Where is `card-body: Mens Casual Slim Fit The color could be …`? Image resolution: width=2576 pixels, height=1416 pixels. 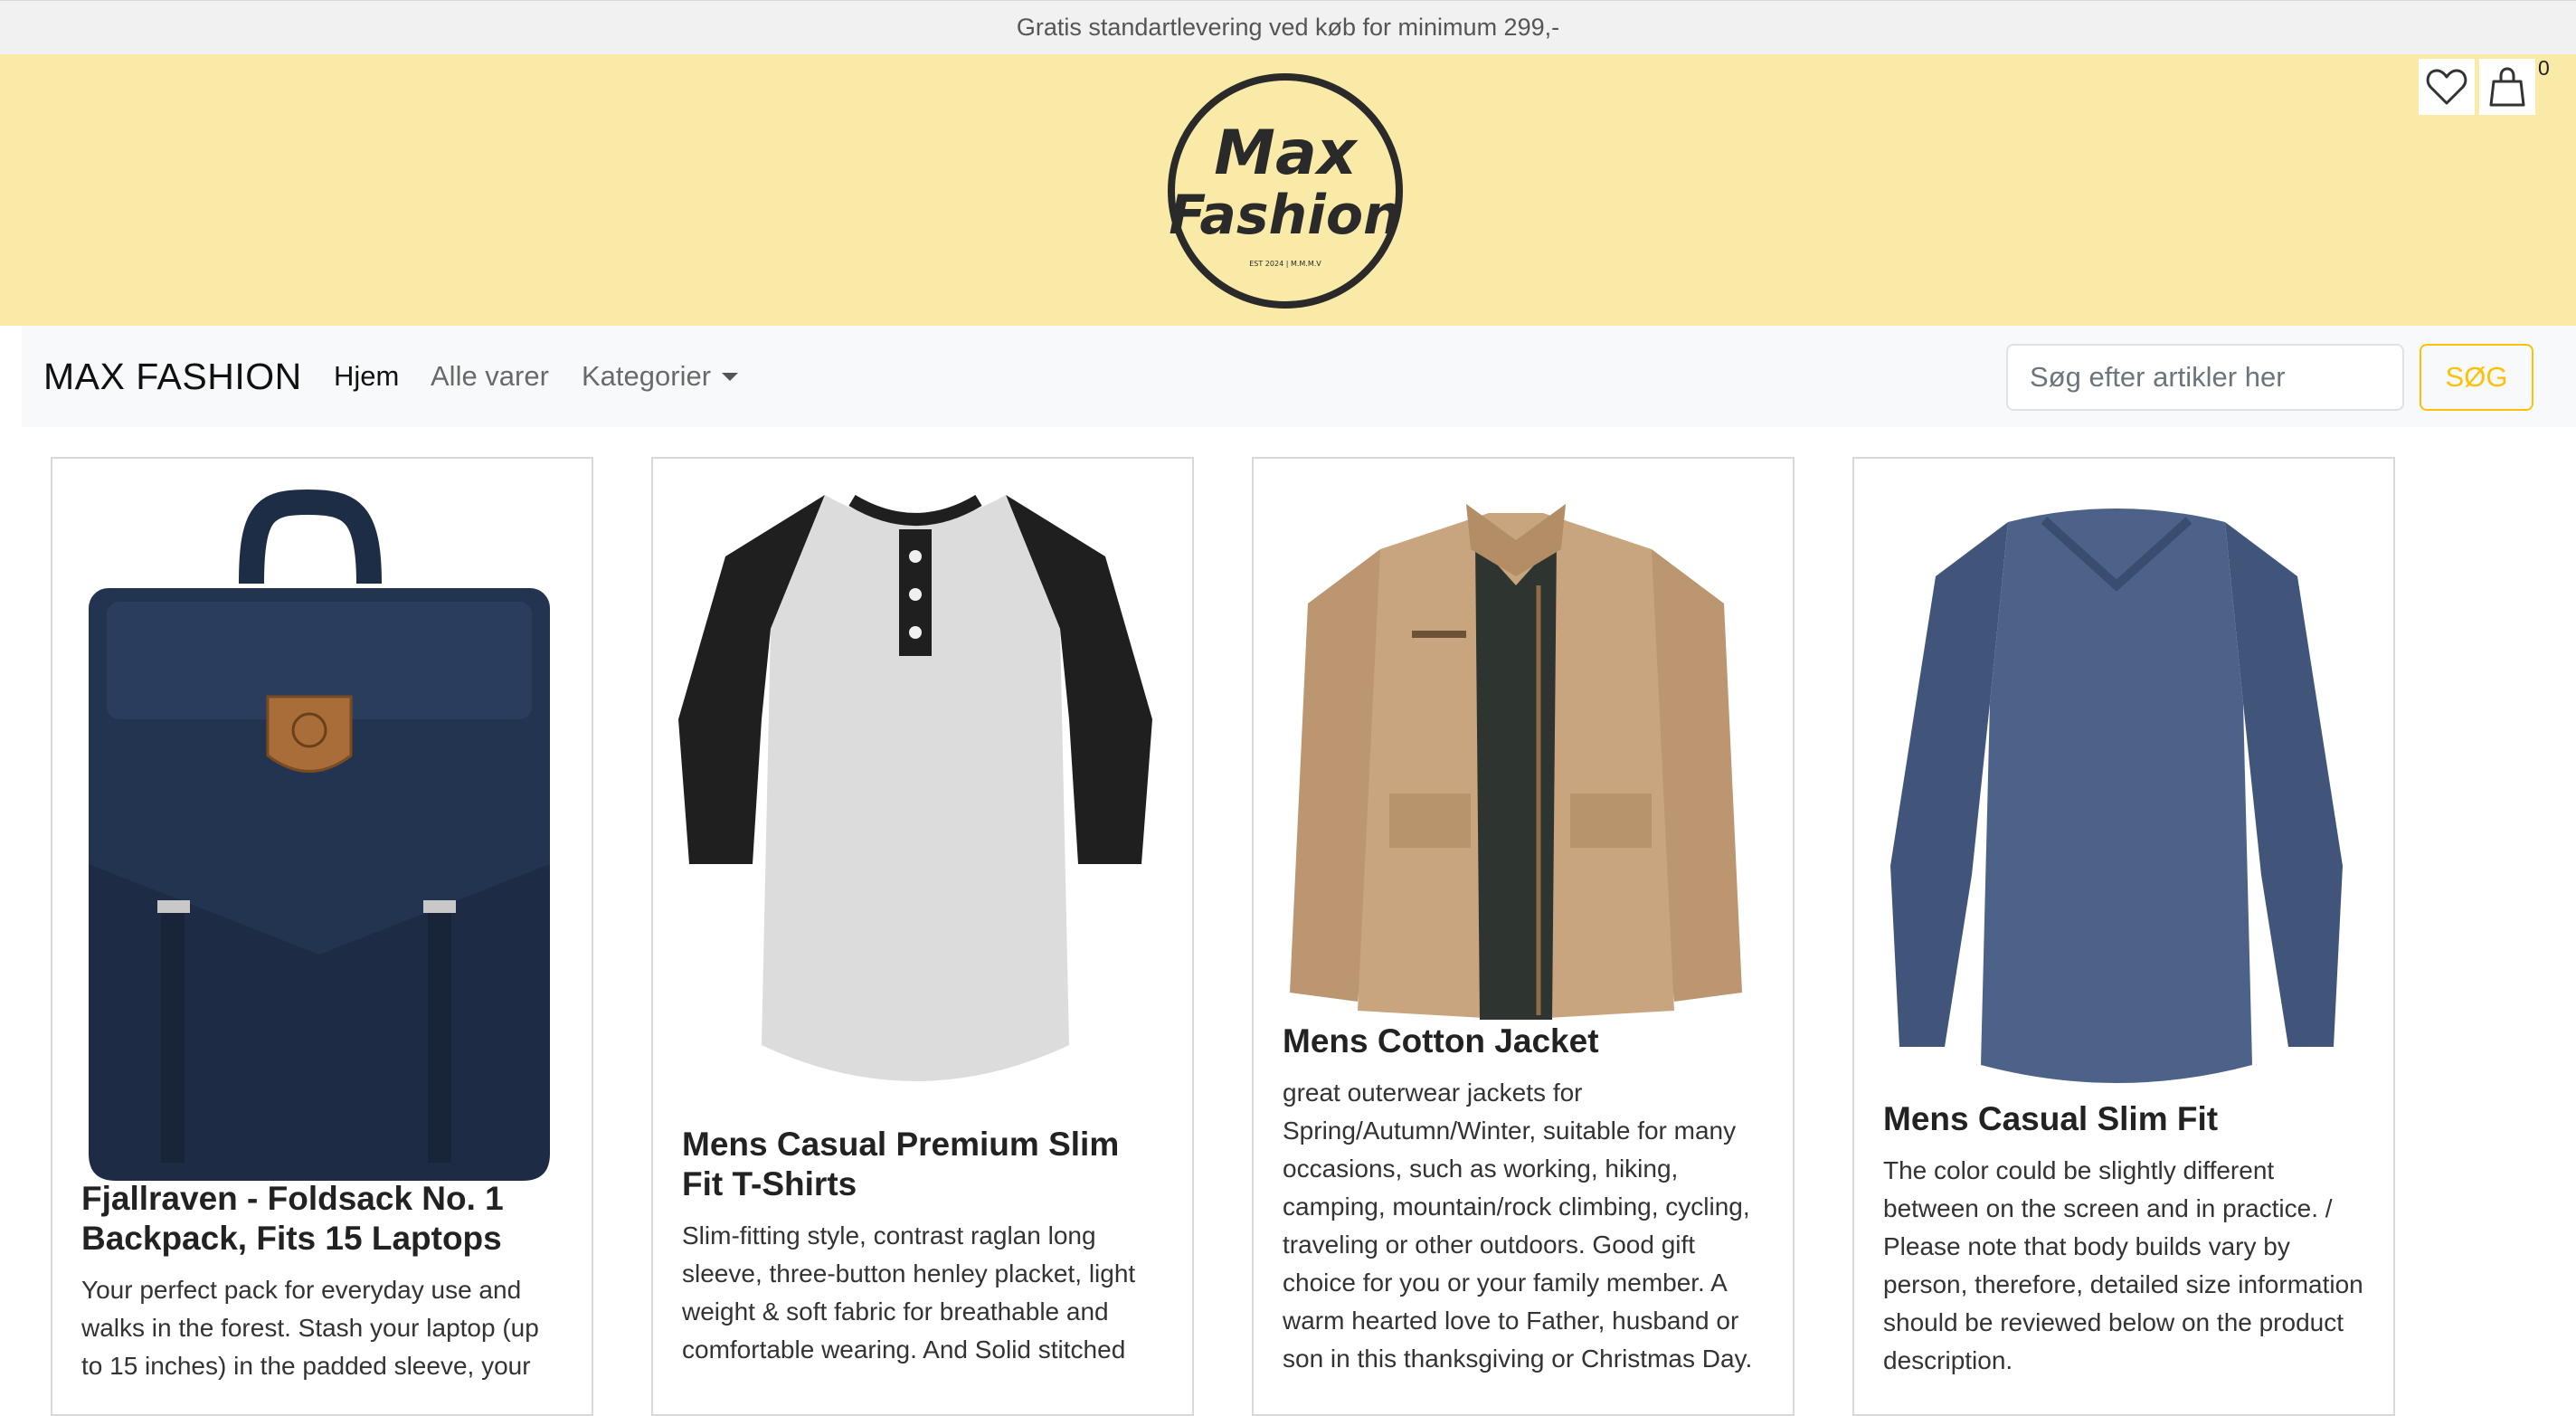
card-body: Mens Casual Slim Fit The color could be … is located at coordinates (2125, 1239).